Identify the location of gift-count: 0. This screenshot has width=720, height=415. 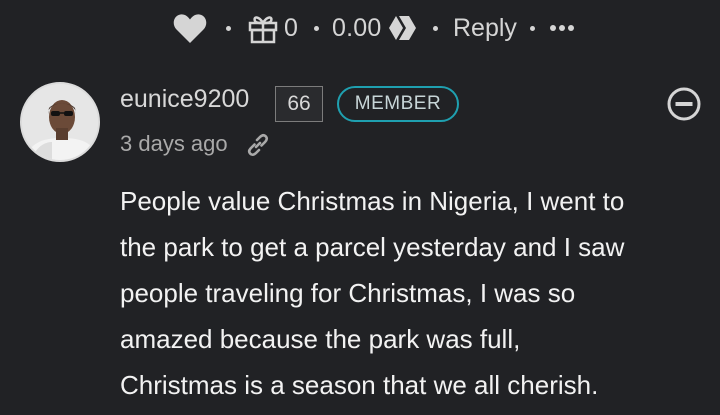
(291, 27).